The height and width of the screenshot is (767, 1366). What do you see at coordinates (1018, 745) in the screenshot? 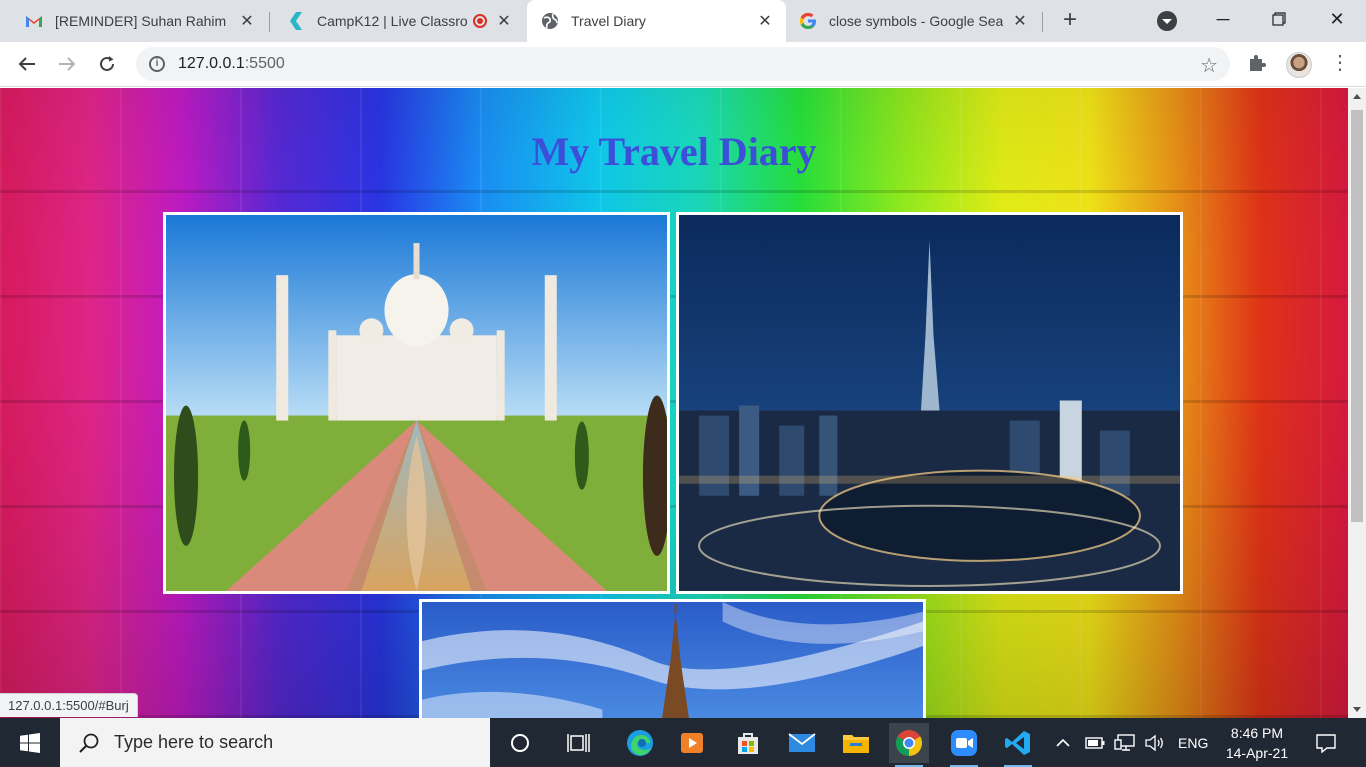
I see `vscode-icon` at bounding box center [1018, 745].